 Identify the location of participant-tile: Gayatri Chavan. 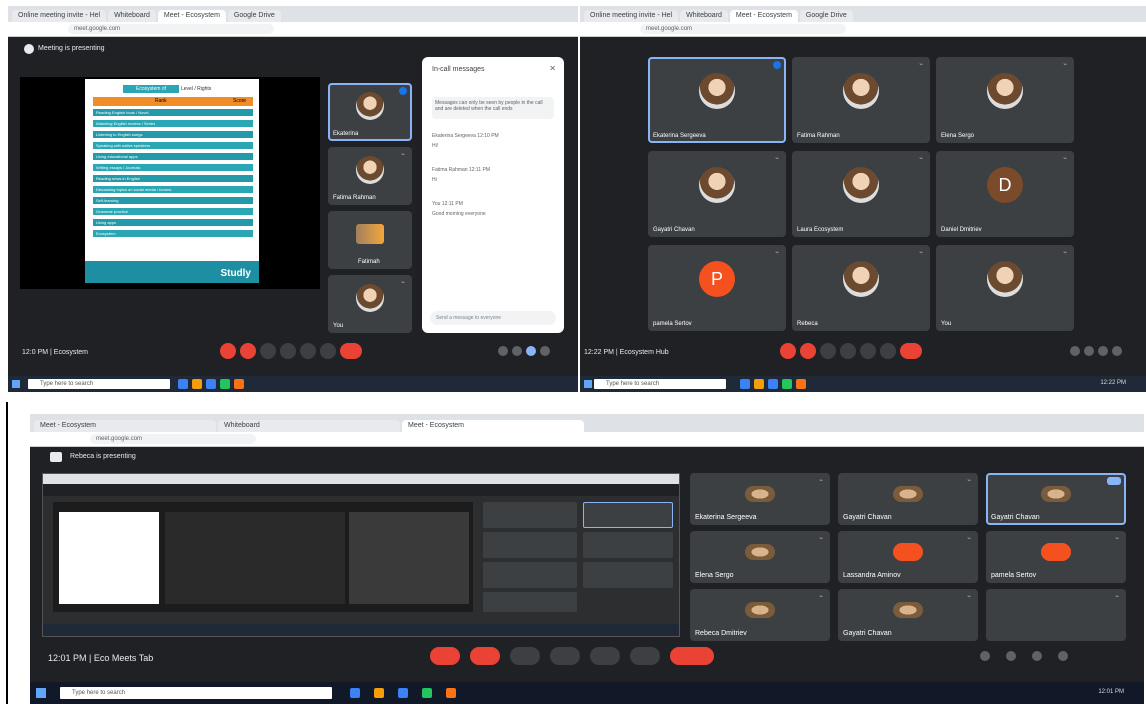
(1056, 499).